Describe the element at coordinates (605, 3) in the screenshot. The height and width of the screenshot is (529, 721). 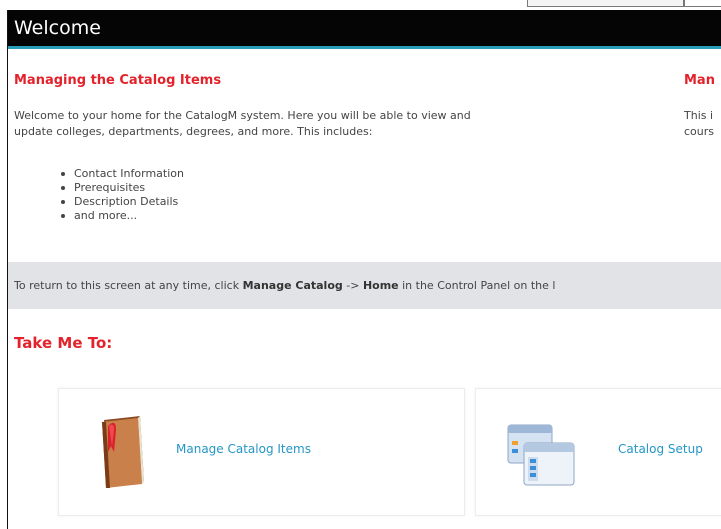
I see `top-input-edge` at that location.